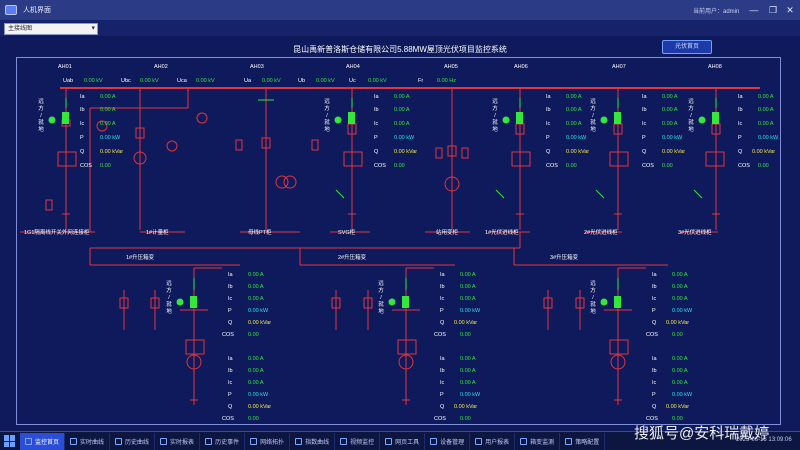 Image resolution: width=800 pixels, height=450 pixels. I want to click on tab-history-events: 历史事件, so click(223, 441).